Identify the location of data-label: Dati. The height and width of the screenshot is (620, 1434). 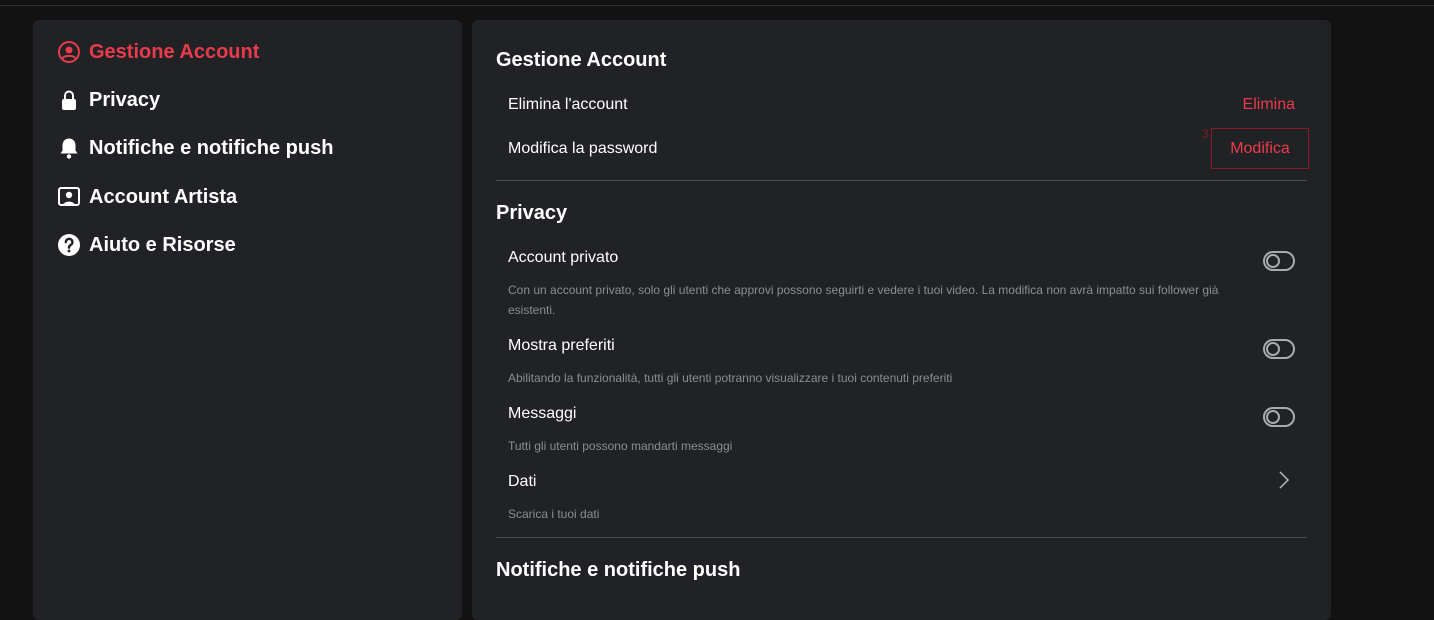
(522, 481).